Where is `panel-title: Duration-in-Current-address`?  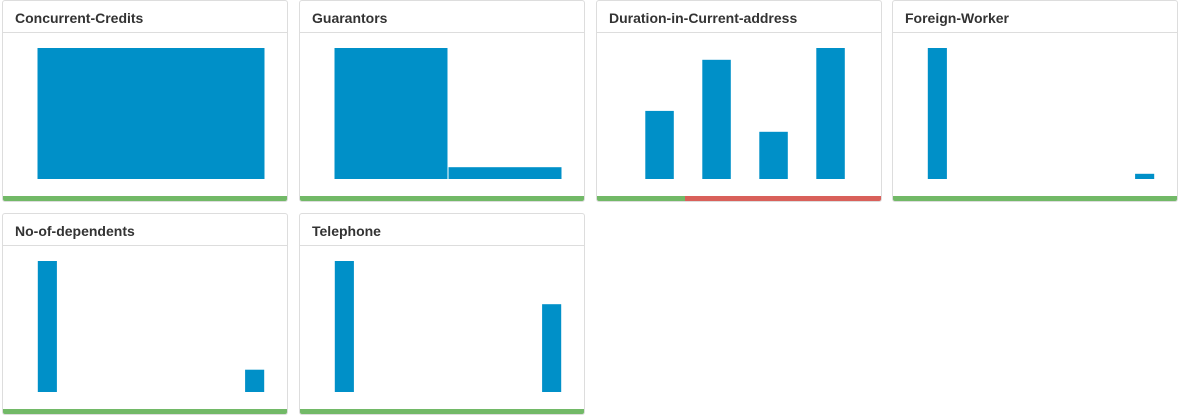
panel-title: Duration-in-Current-address is located at coordinates (703, 18).